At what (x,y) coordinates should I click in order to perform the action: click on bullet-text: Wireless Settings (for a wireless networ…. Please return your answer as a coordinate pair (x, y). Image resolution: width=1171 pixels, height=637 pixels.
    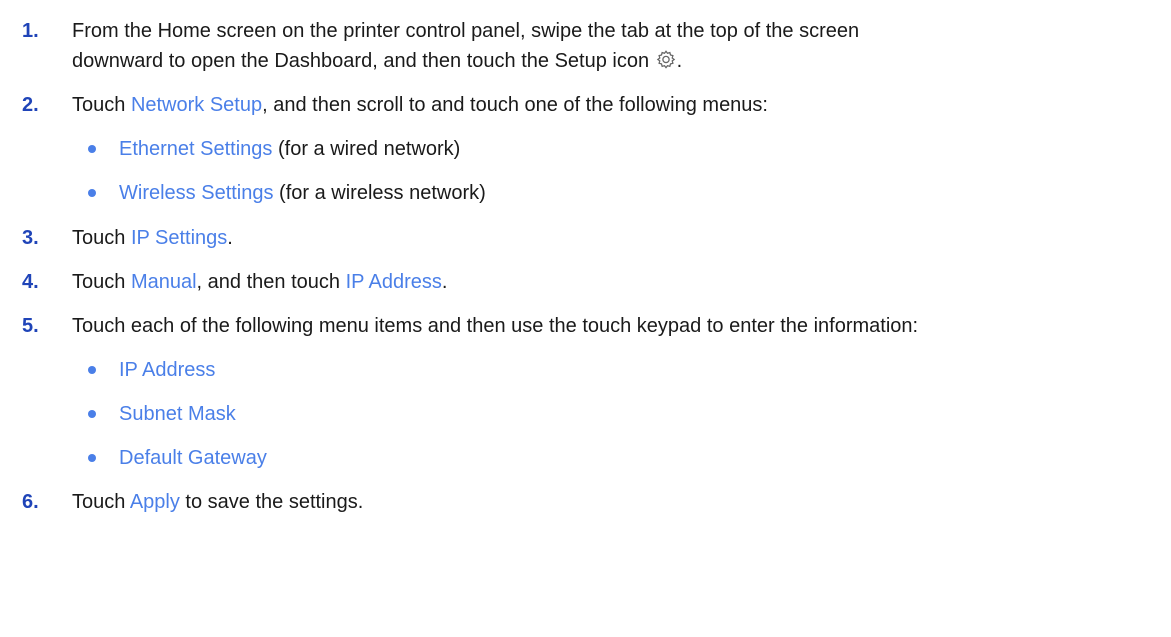
    Looking at the image, I should click on (302, 193).